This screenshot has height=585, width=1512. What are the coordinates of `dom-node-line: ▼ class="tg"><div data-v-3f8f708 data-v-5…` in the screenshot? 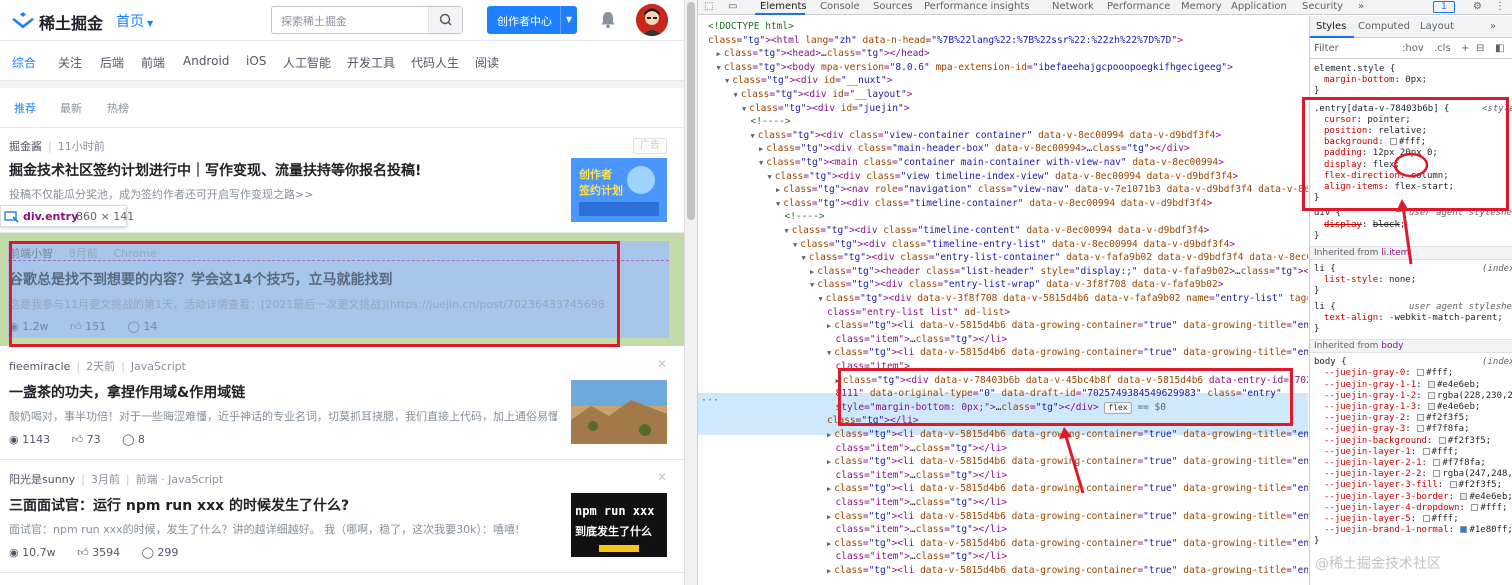 It's located at (1064, 299).